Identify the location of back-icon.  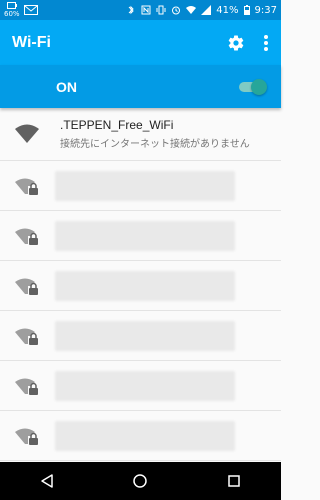
(47, 481).